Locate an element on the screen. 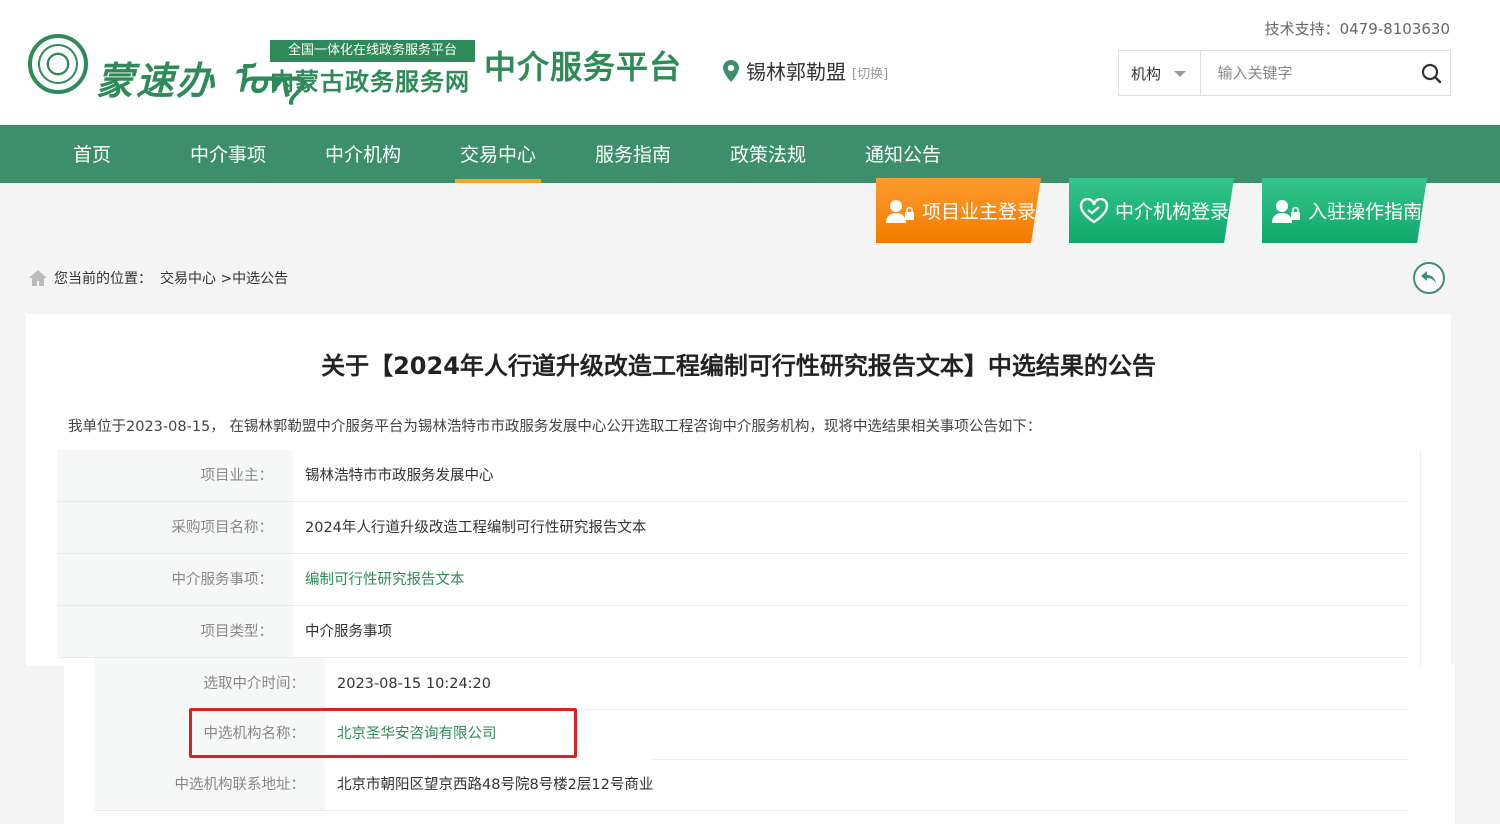 Image resolution: width=1500 pixels, height=824 pixels. search-input is located at coordinates (1306, 73).